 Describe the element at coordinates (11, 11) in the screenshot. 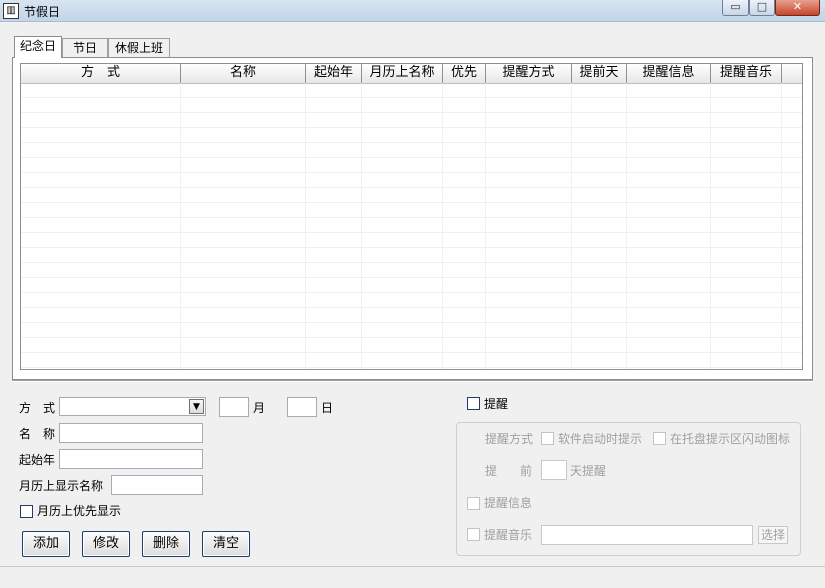

I see `calendar-book-icon: ▥` at that location.